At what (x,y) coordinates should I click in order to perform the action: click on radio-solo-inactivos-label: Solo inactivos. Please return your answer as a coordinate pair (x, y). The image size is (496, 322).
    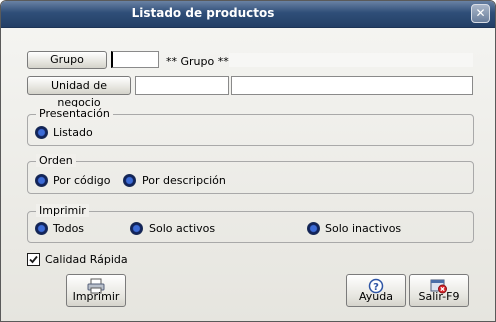
    Looking at the image, I should click on (363, 228).